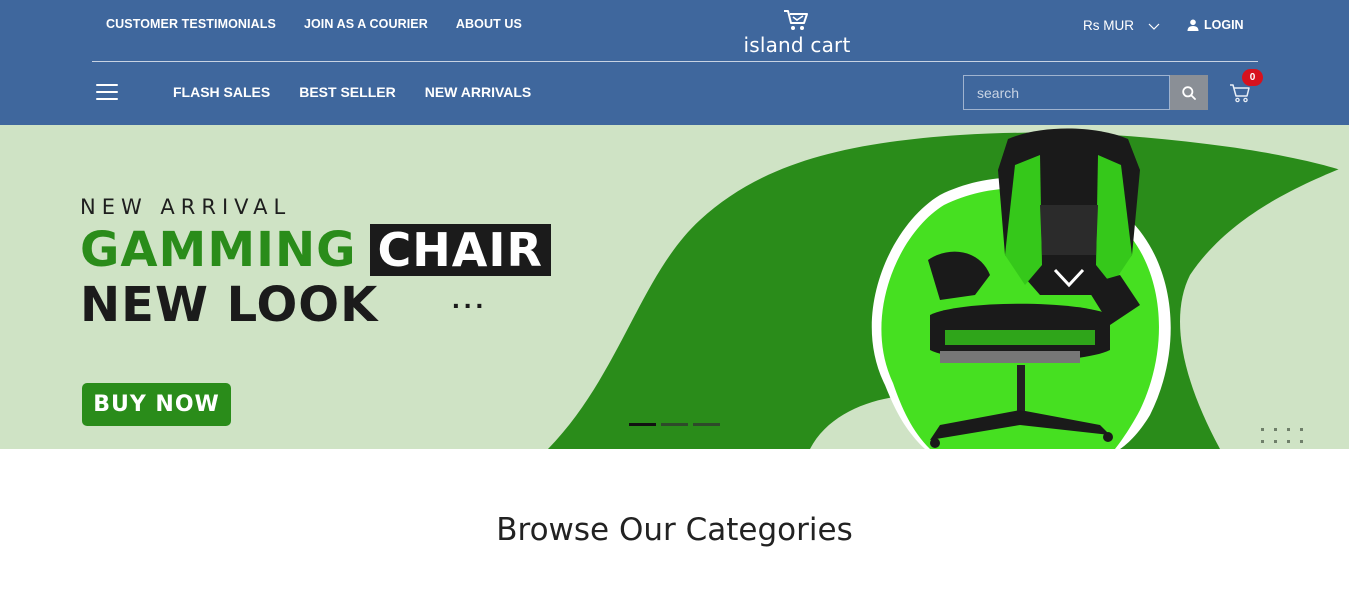 The height and width of the screenshot is (600, 1349). What do you see at coordinates (1282, 435) in the screenshot?
I see `grid-dots-icon` at bounding box center [1282, 435].